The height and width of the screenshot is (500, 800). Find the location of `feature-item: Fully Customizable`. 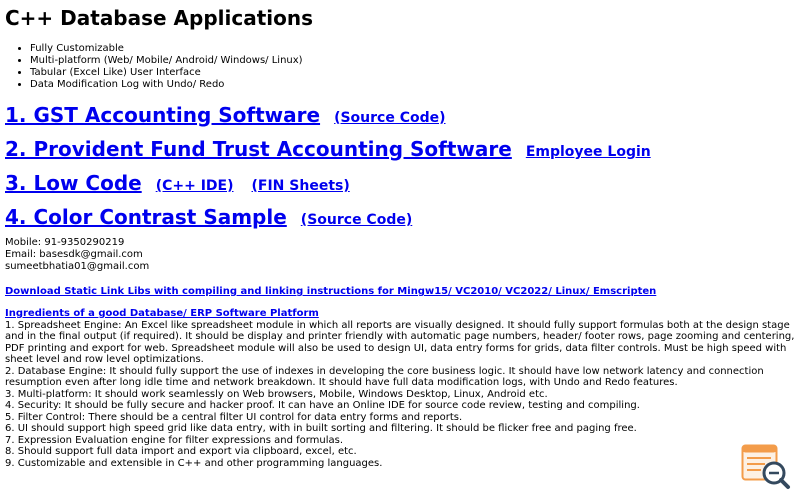

feature-item: Fully Customizable is located at coordinates (412, 49).